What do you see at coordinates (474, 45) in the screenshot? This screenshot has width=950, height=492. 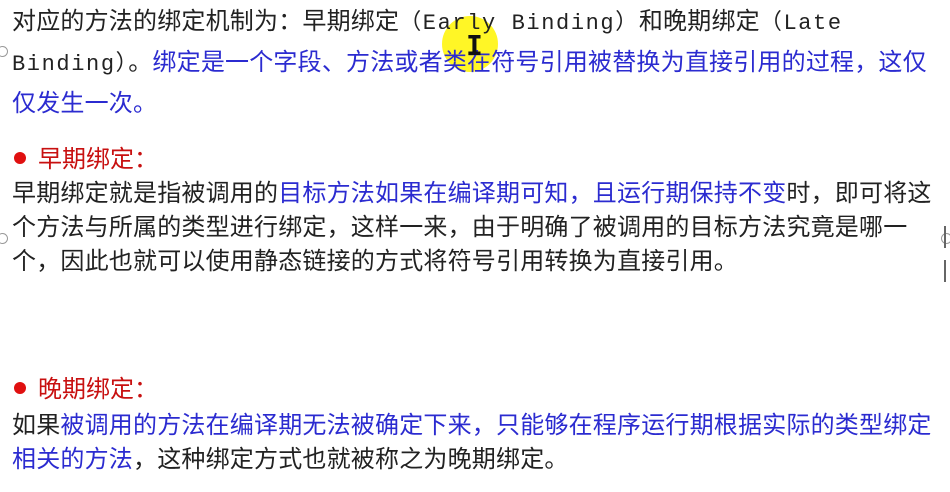 I see `text-cursor-icon: I` at bounding box center [474, 45].